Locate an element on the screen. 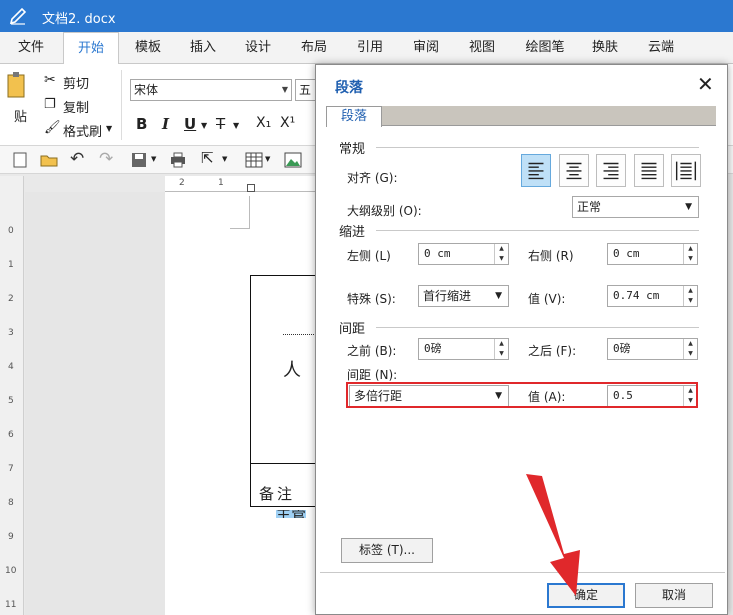  tab-paragraph: 段落 is located at coordinates (354, 116).